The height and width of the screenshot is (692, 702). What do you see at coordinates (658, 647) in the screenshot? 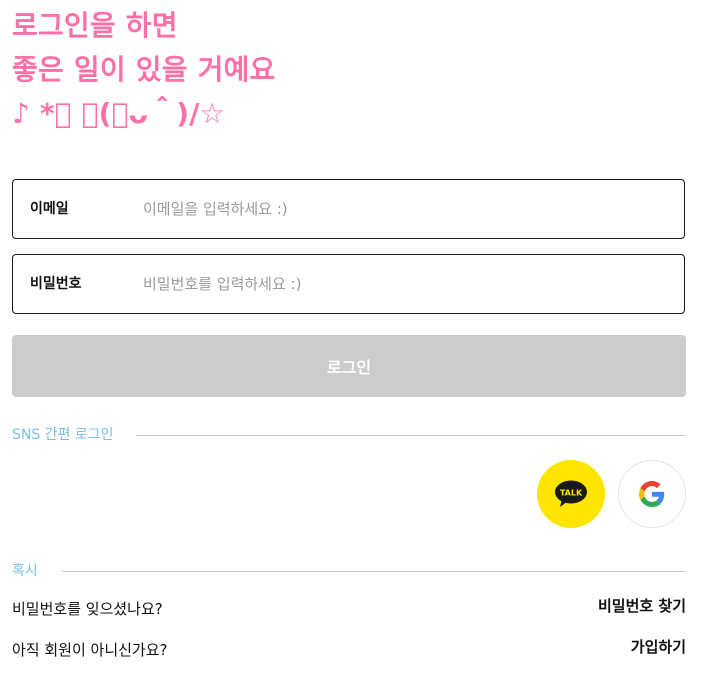
I see `signup-link: 가입하기` at bounding box center [658, 647].